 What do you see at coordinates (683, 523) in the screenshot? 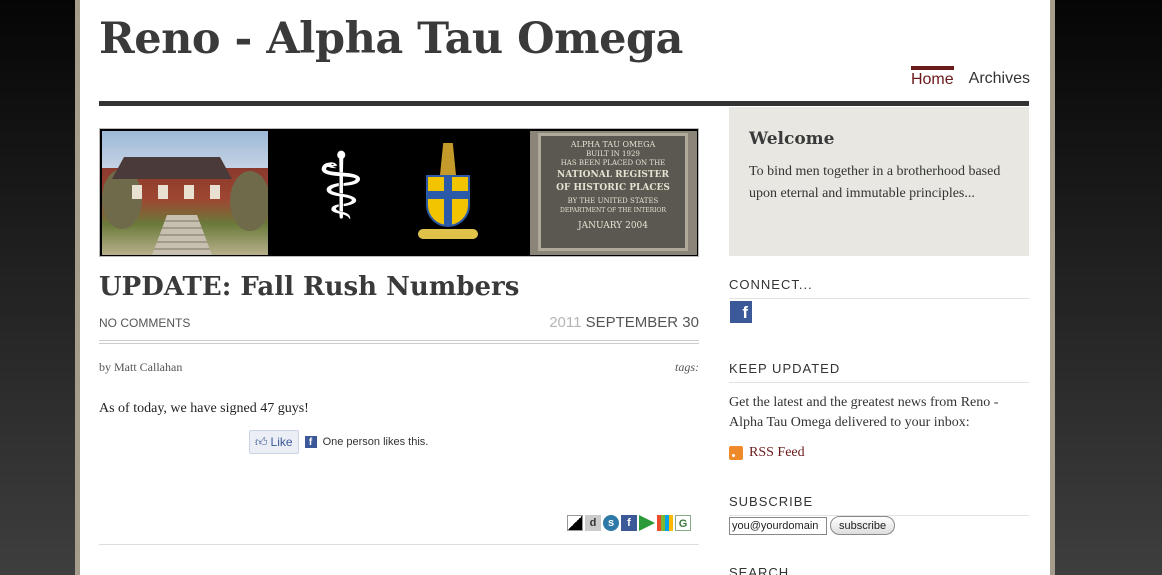
I see `google-icon: G` at bounding box center [683, 523].